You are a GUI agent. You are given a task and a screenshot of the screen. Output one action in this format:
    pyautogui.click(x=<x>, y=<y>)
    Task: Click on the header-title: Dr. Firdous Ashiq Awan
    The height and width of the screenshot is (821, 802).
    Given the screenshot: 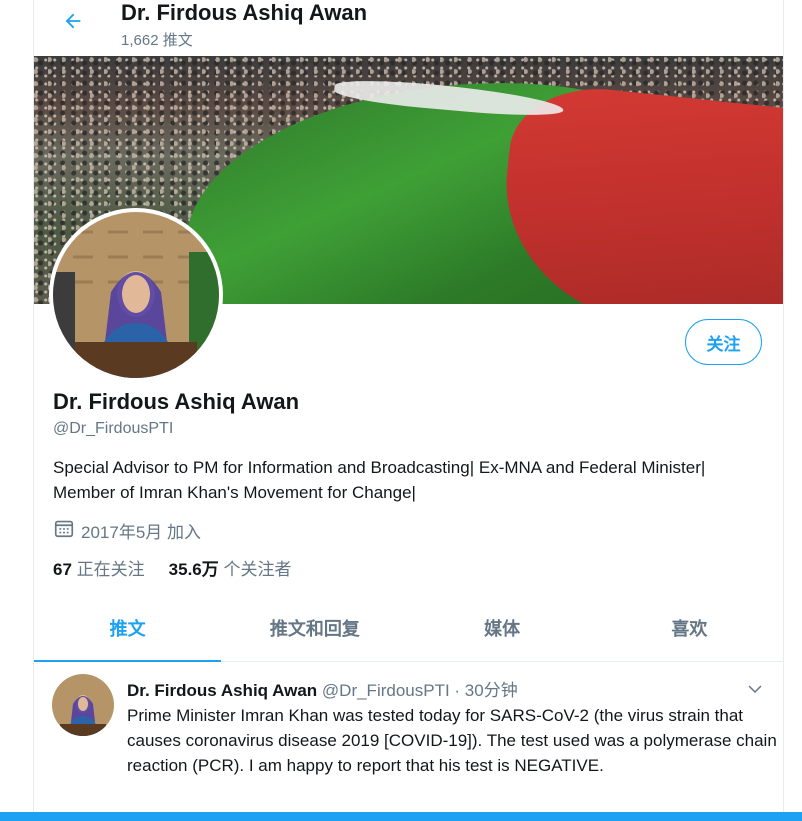 What is the action you would take?
    pyautogui.click(x=244, y=12)
    